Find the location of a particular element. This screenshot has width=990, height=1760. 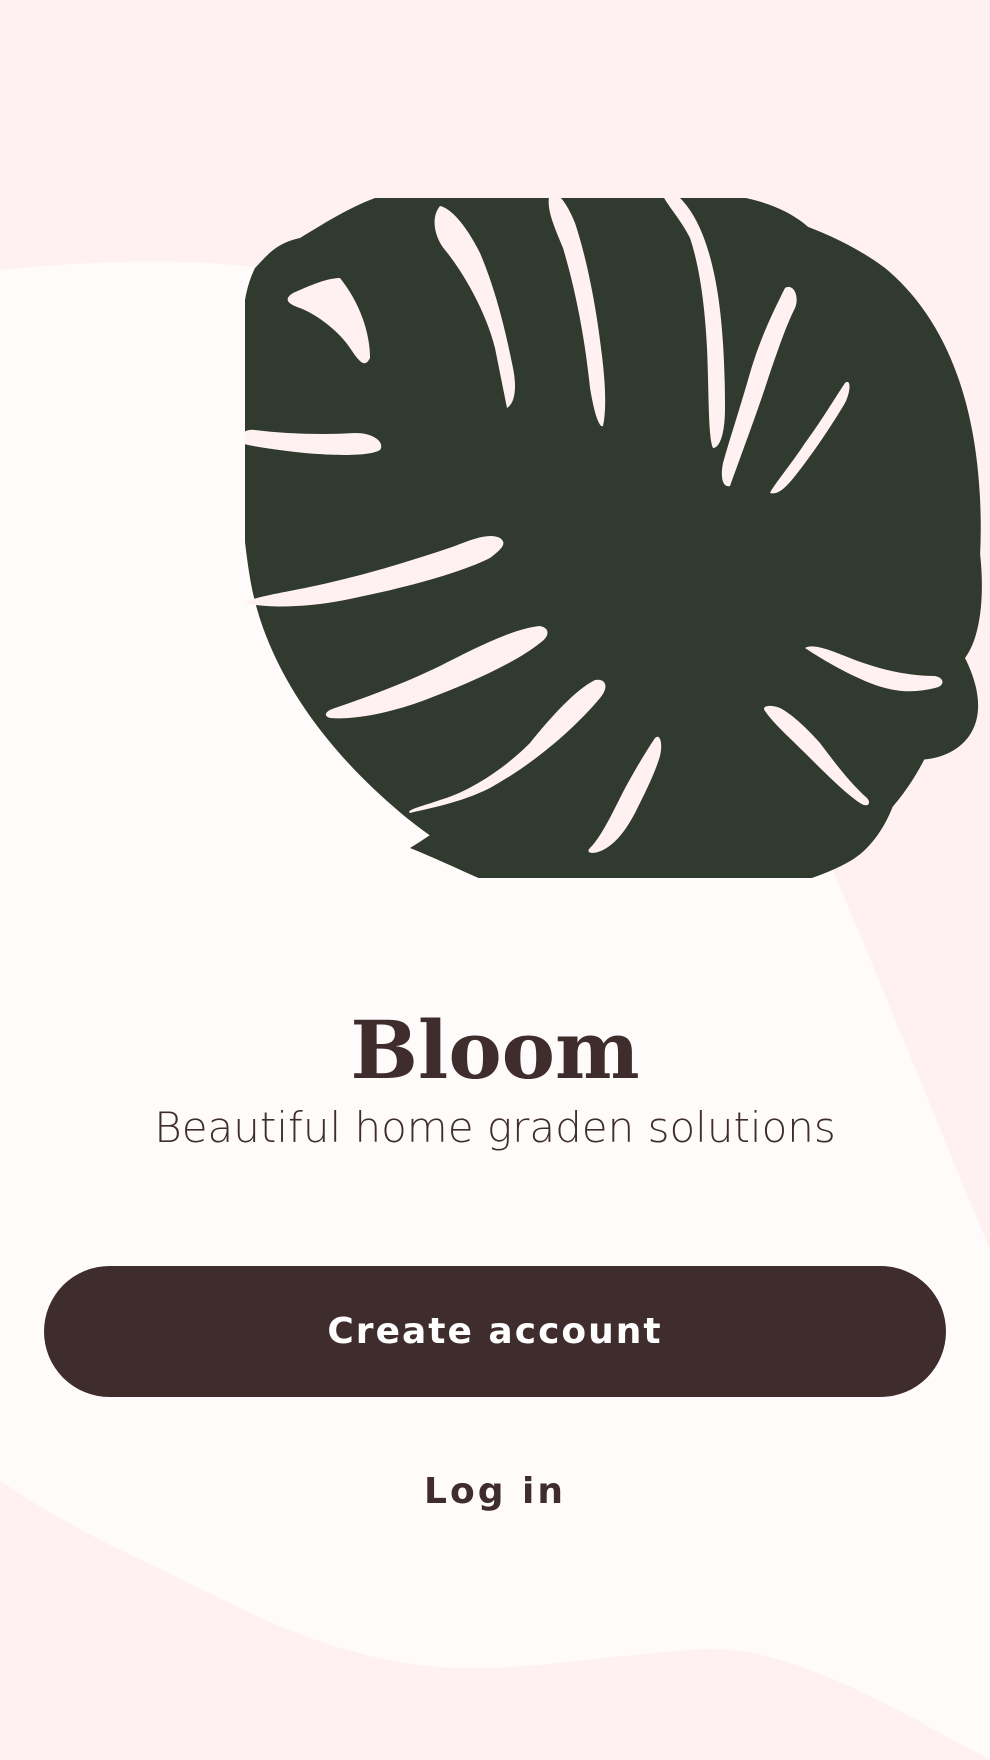

app-subtitle: Beautiful home graden solutions is located at coordinates (495, 1127).